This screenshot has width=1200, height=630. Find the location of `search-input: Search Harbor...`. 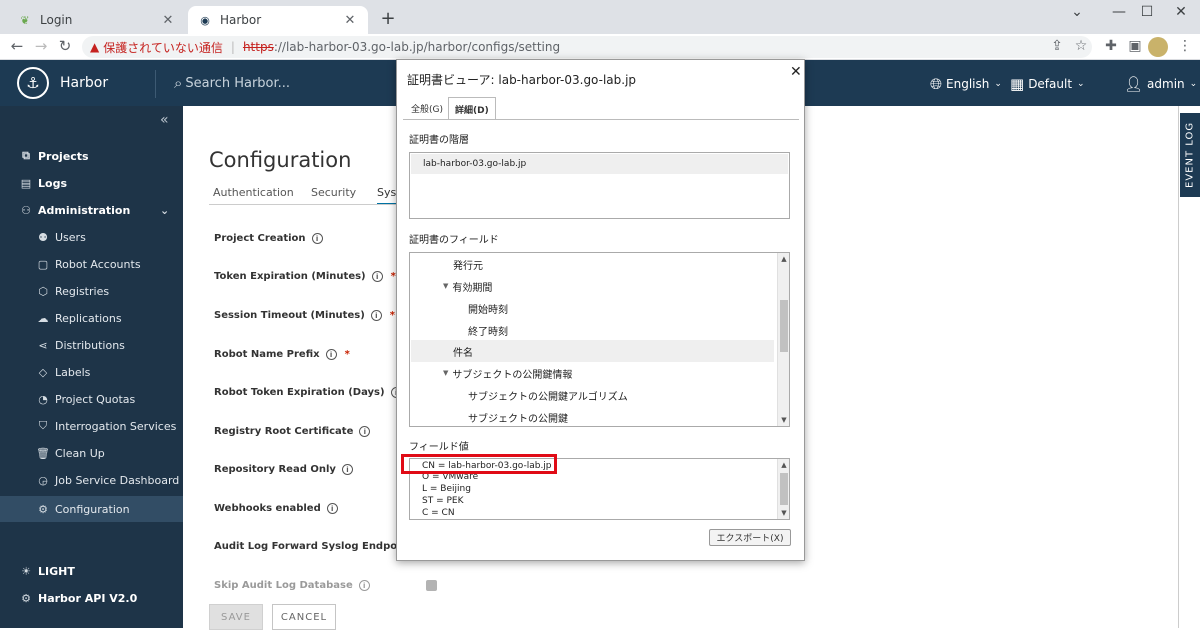

search-input: Search Harbor... is located at coordinates (237, 83).